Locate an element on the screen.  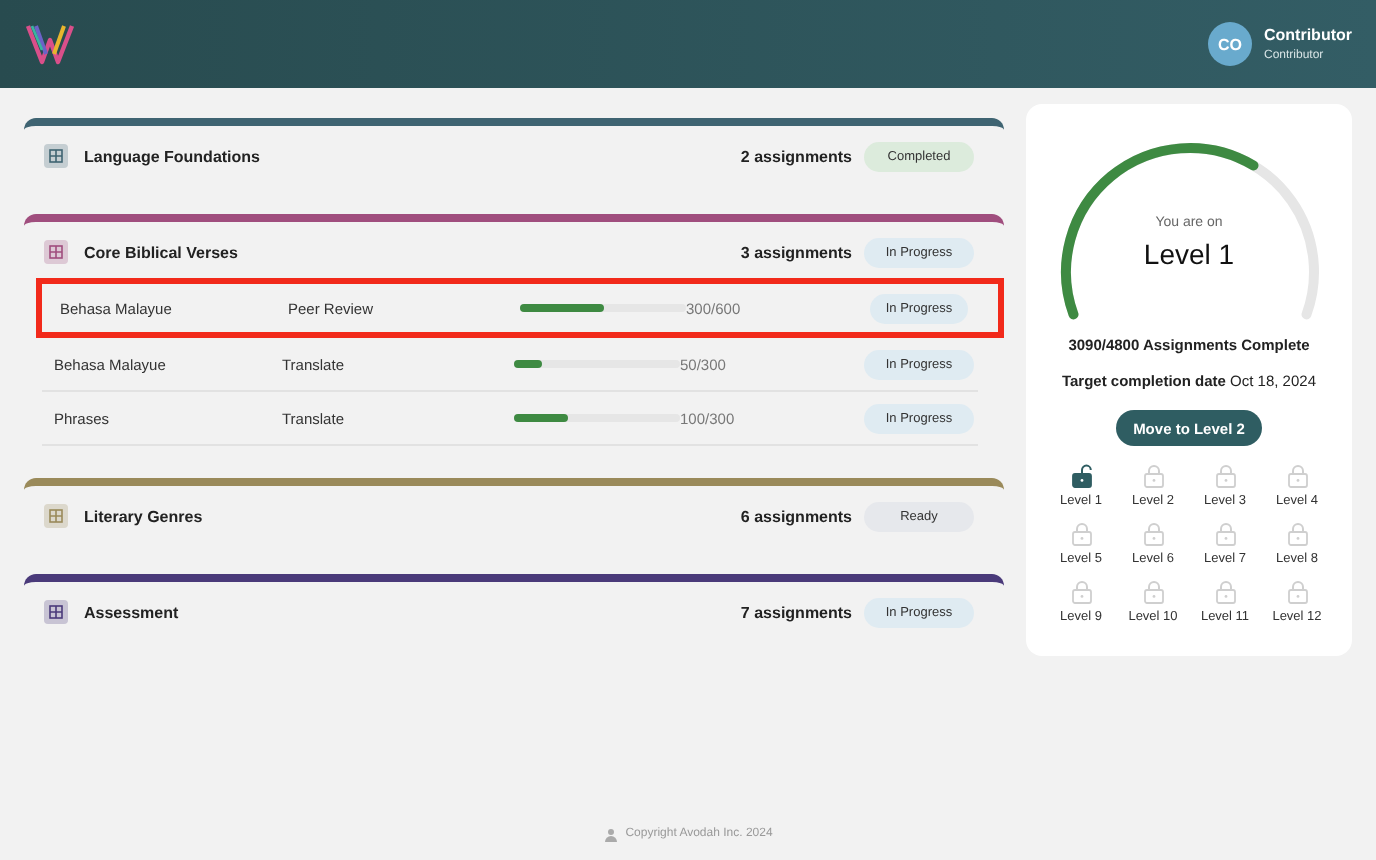
user-name: Contributor is located at coordinates (1308, 35).